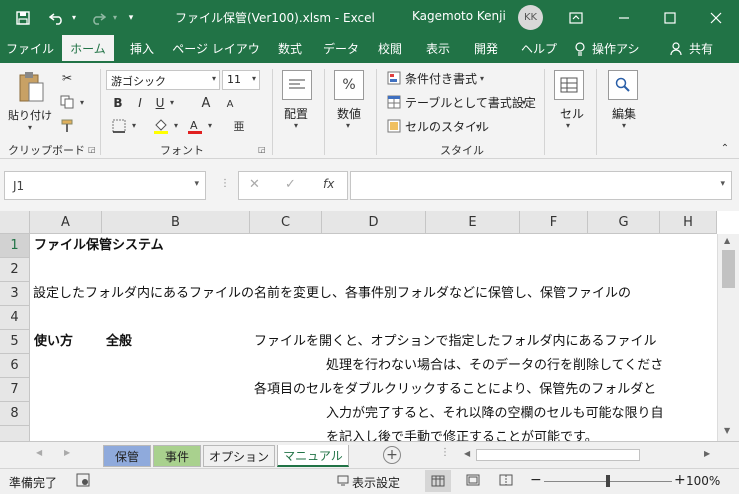  Describe the element at coordinates (349, 113) in the screenshot. I see `number-button: 数値` at that location.